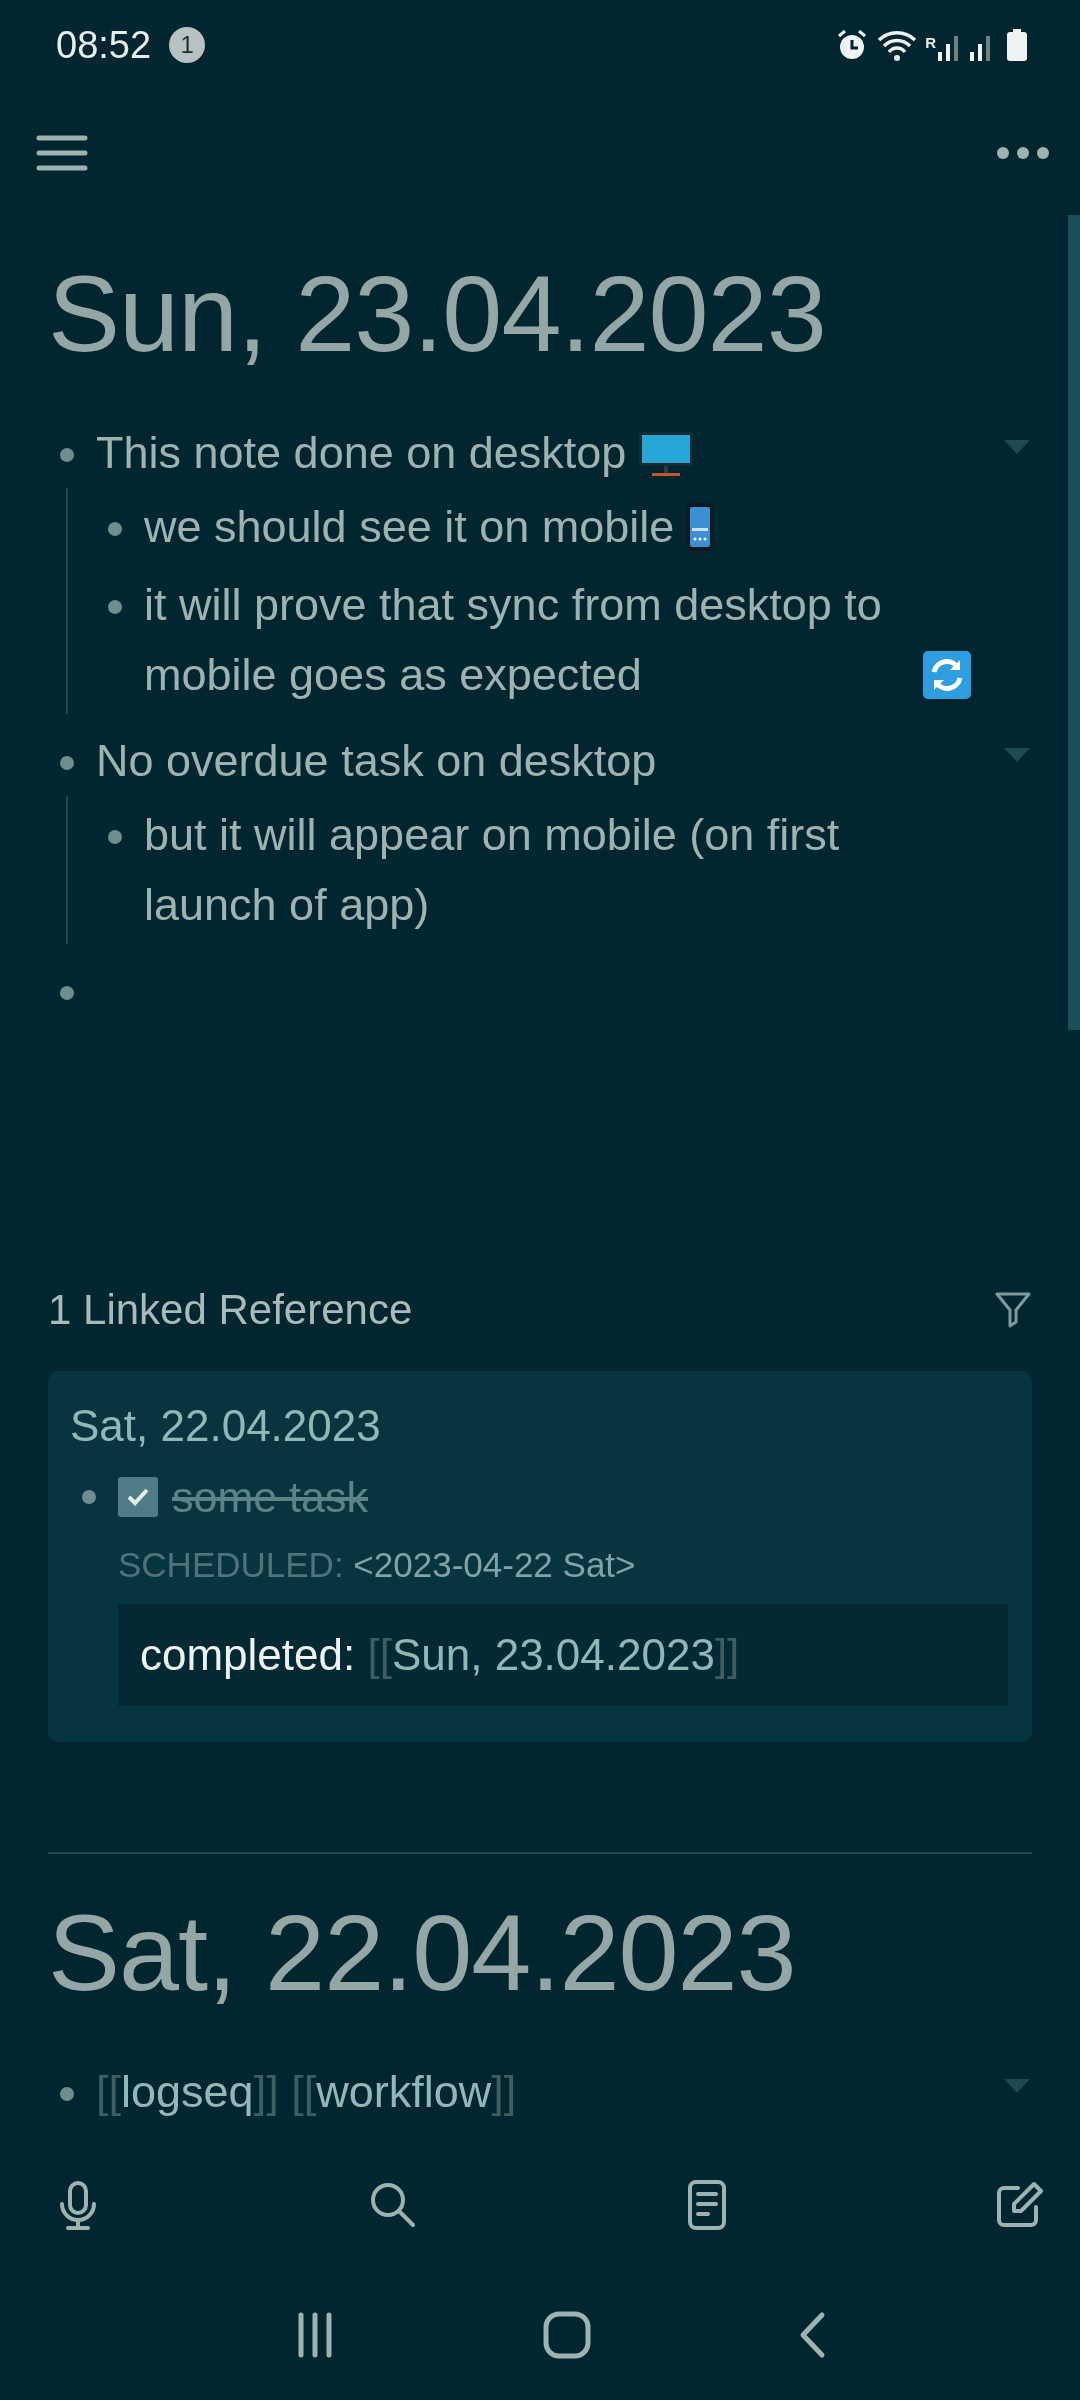  I want to click on filter-button, so click(1013, 1309).